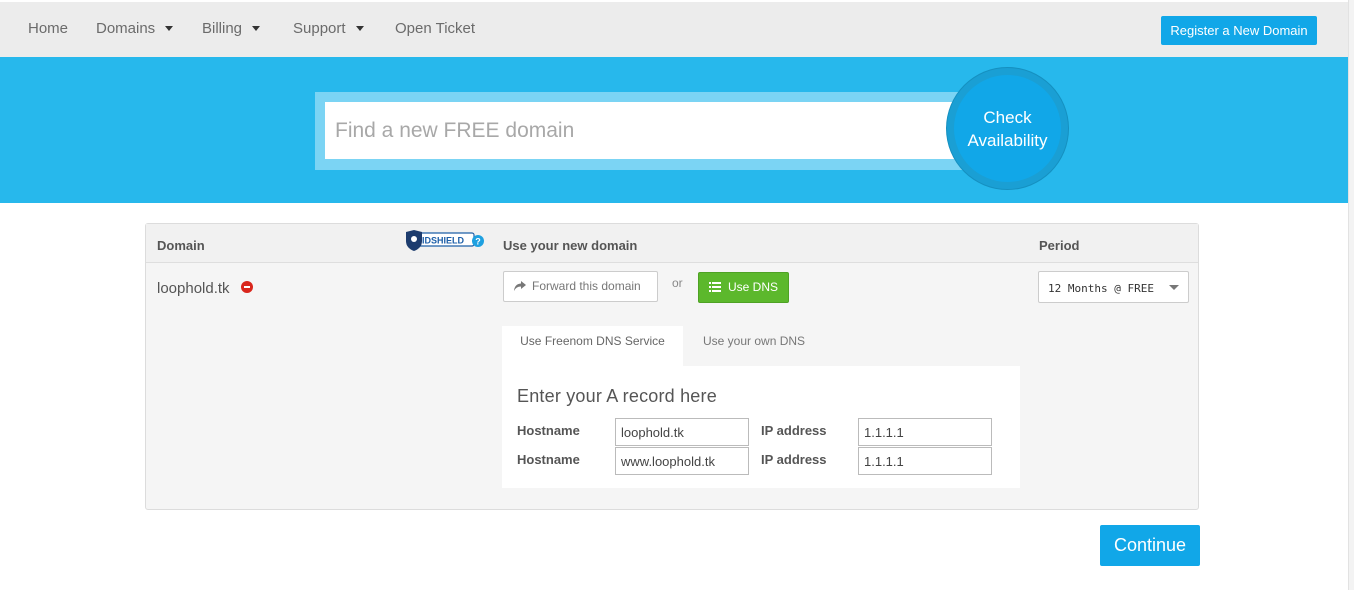  I want to click on nav-support: Support, so click(328, 28).